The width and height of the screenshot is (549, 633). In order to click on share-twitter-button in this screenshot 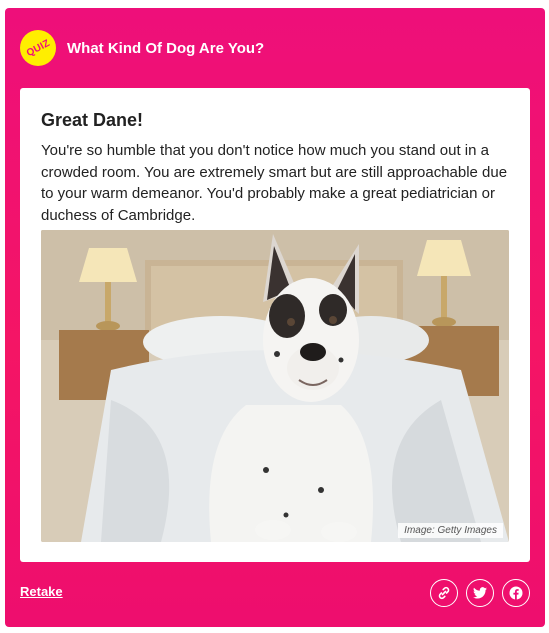, I will do `click(480, 593)`.